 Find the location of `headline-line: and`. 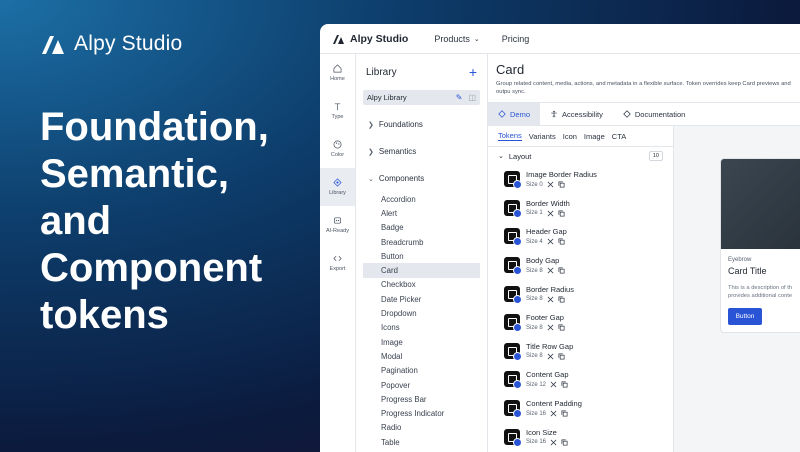

headline-line: and is located at coordinates (76, 221).